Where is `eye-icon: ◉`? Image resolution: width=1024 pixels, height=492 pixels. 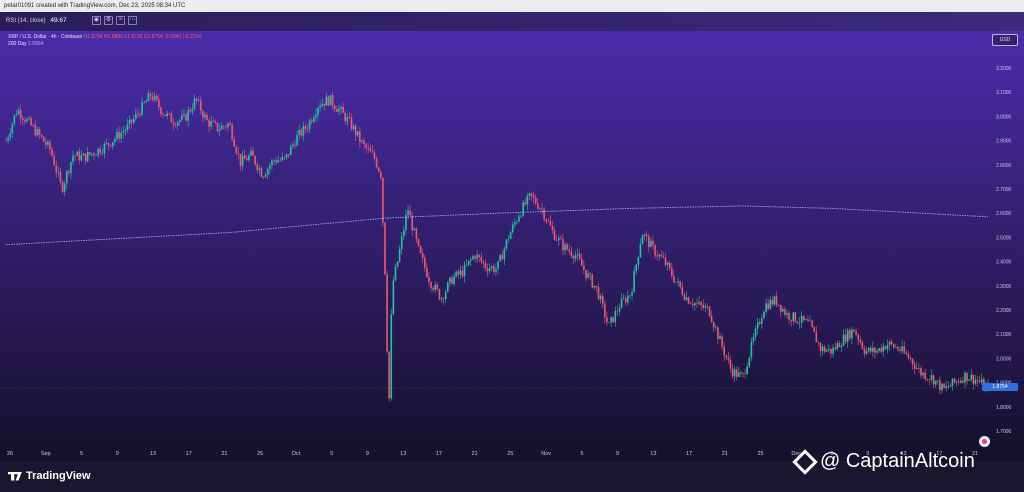 eye-icon: ◉ is located at coordinates (96, 20).